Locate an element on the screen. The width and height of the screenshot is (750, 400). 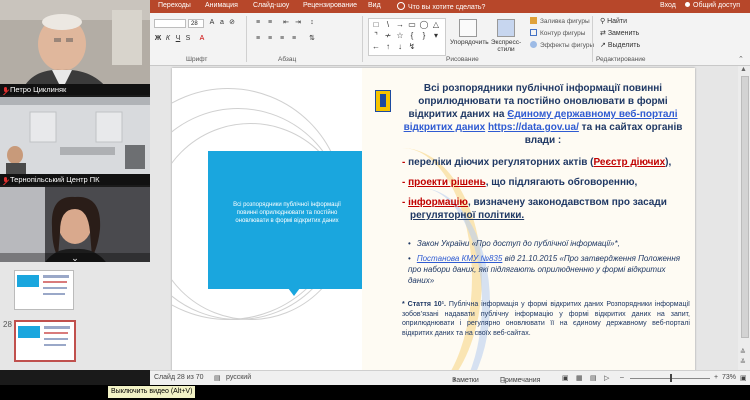
tab-animation: Анимация is located at coordinates (221, 5).